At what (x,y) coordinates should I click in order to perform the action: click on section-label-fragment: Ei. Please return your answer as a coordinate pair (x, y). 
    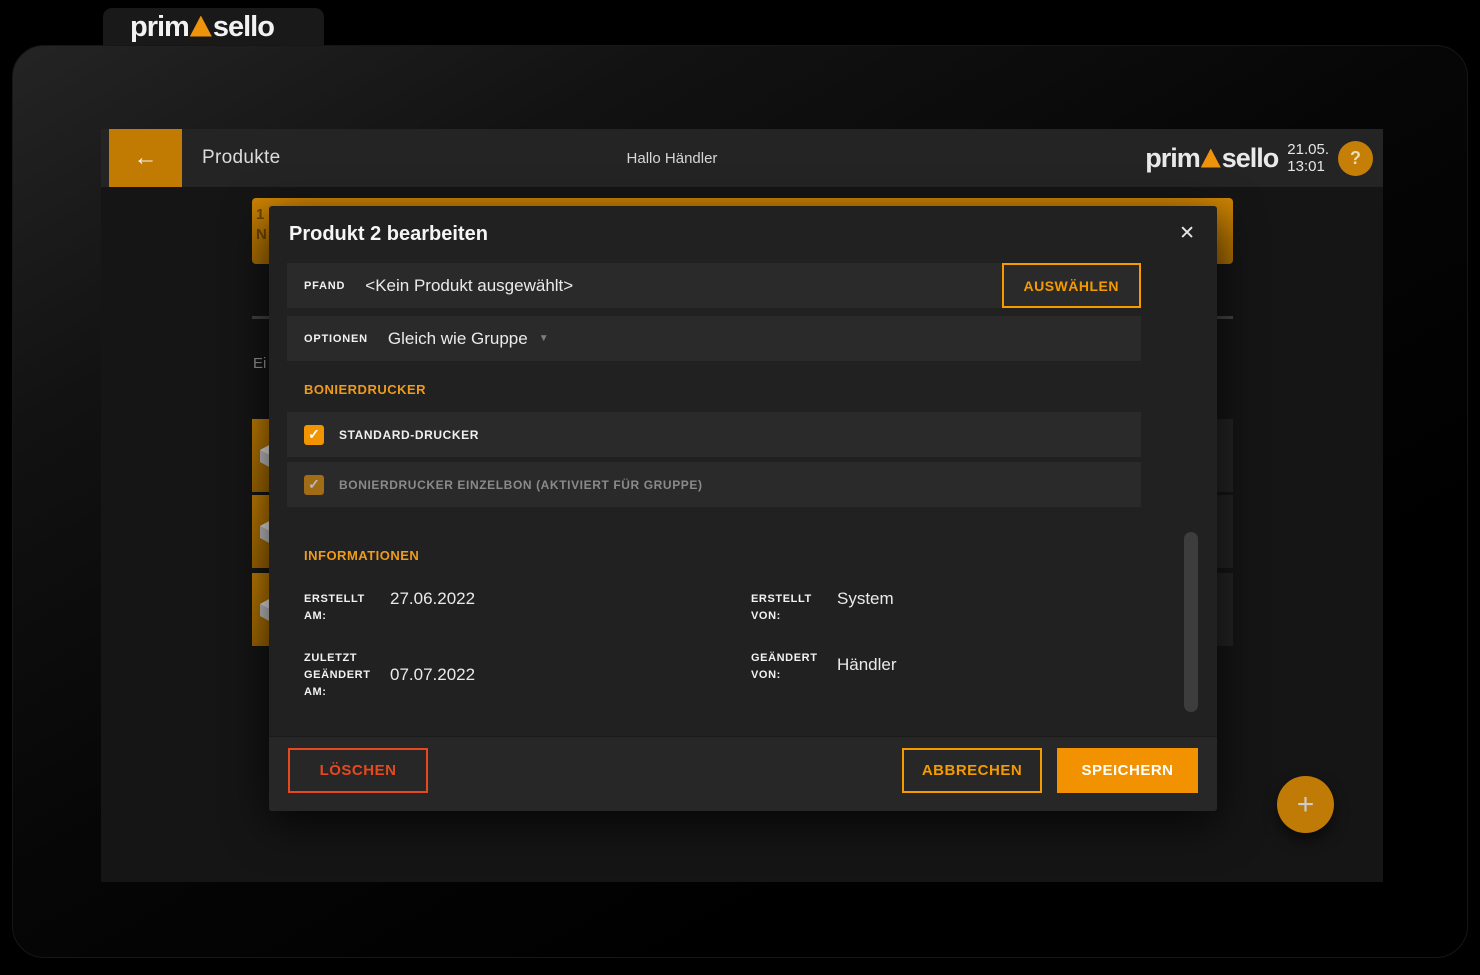
    Looking at the image, I should click on (260, 363).